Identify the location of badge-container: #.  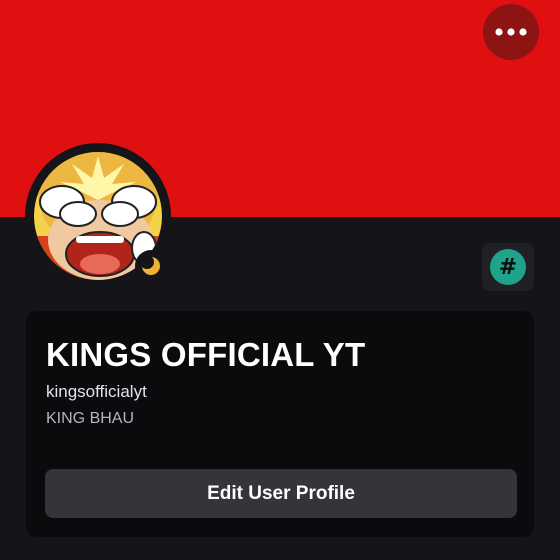
(508, 267).